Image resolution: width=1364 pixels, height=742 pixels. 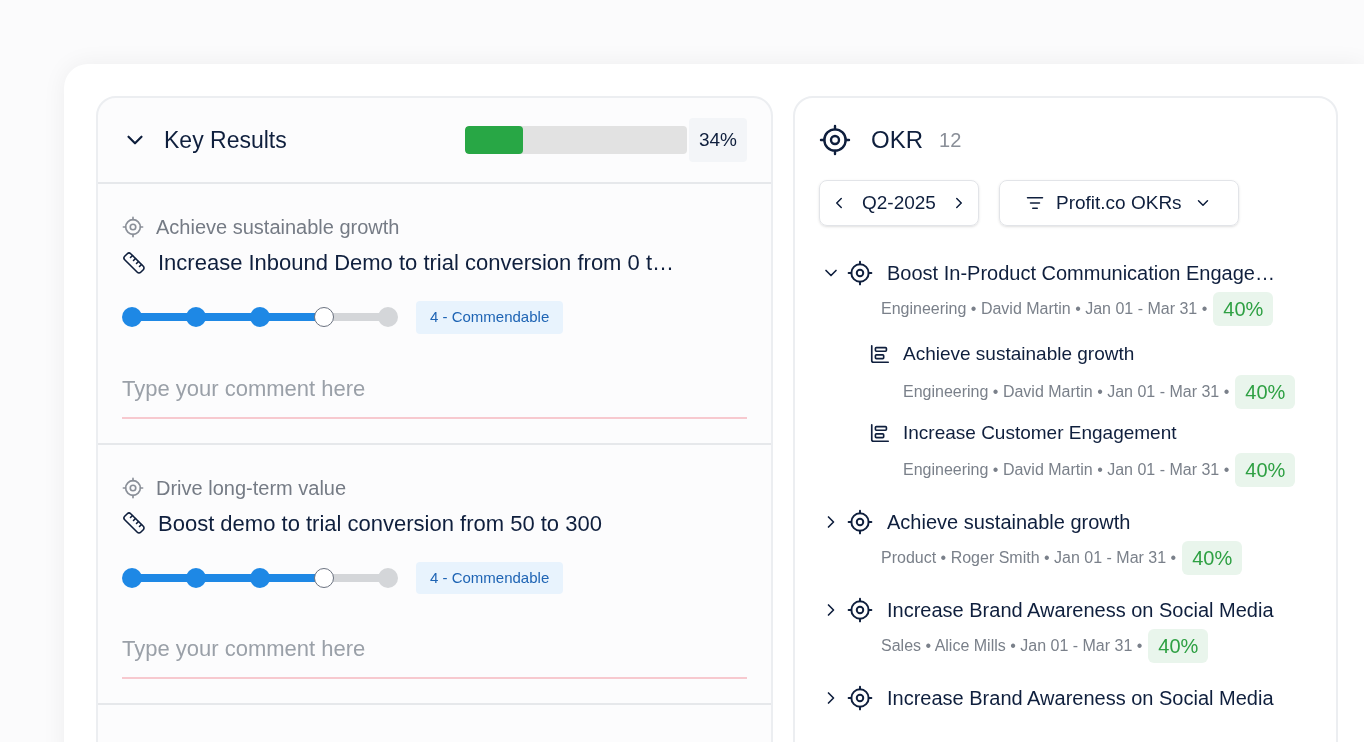 What do you see at coordinates (225, 140) in the screenshot?
I see `section-title: Key Results` at bounding box center [225, 140].